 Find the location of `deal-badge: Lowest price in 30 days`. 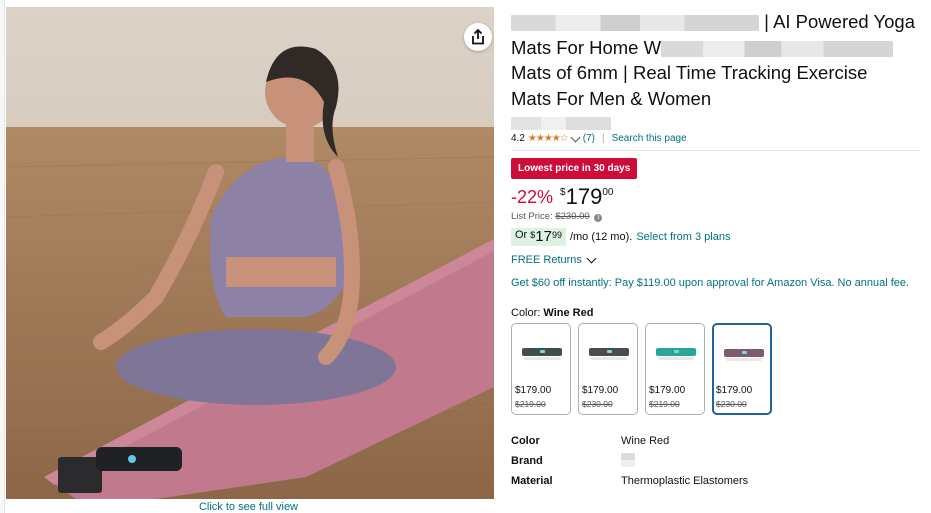

deal-badge: Lowest price in 30 days is located at coordinates (574, 168).